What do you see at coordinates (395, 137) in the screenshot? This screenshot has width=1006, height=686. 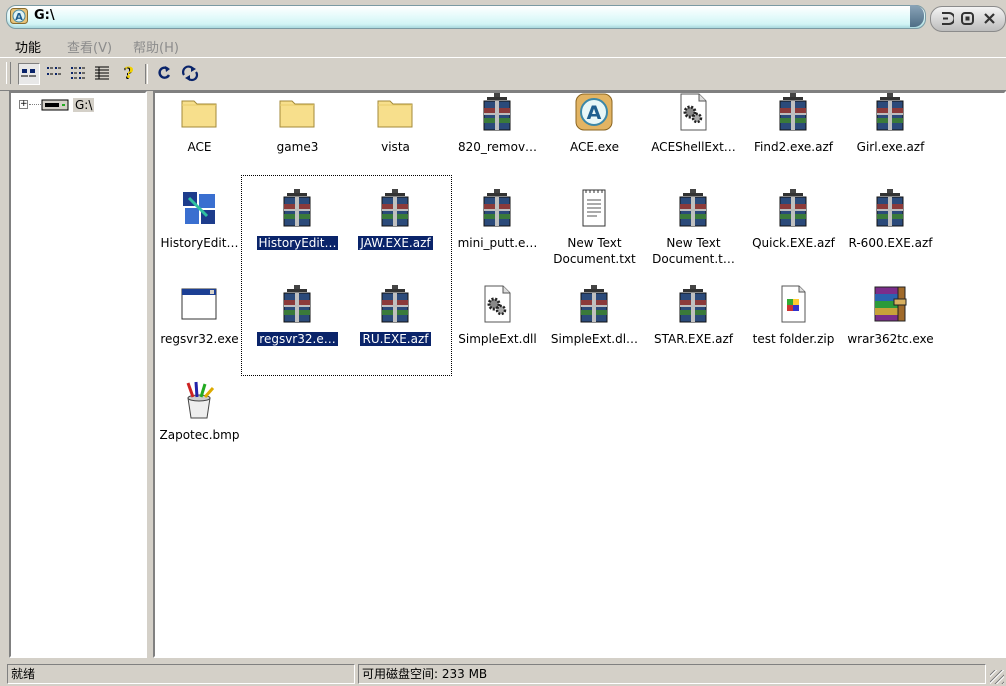 I see `file-item: vista` at bounding box center [395, 137].